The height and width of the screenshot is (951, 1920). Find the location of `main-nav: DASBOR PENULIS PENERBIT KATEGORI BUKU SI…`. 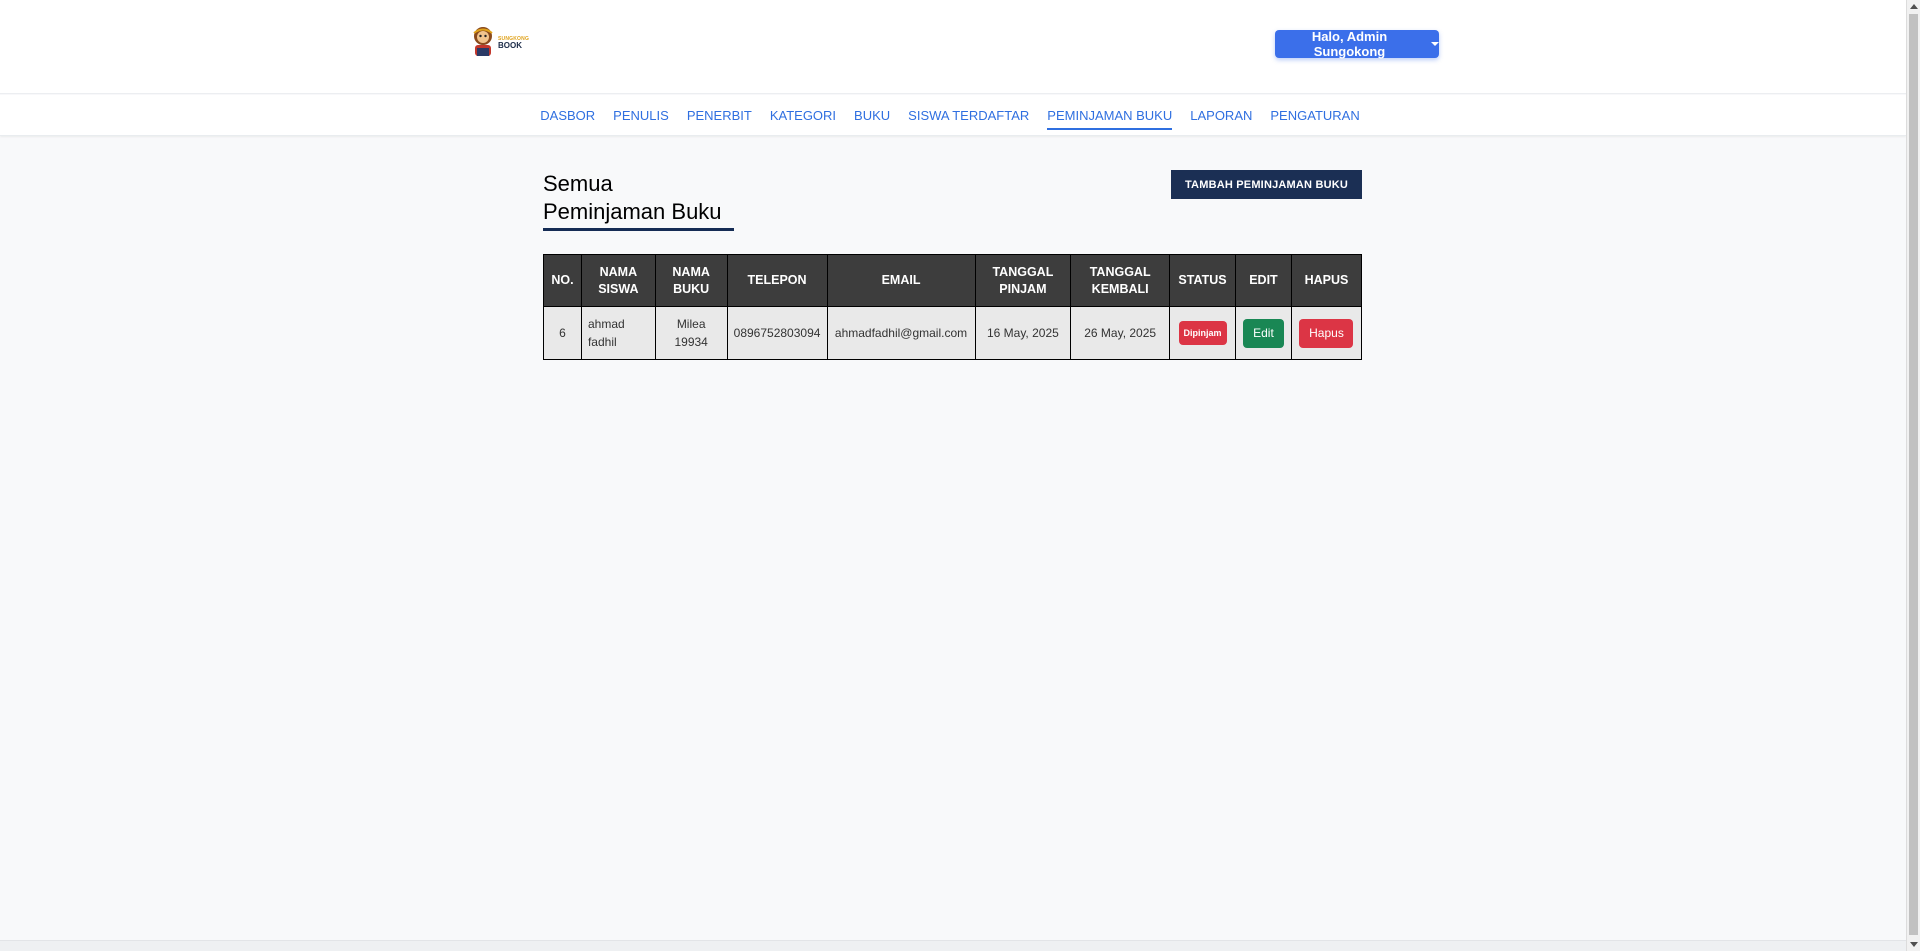

main-nav: DASBOR PENULIS PENERBIT KATEGORI BUKU SI… is located at coordinates (953, 115).